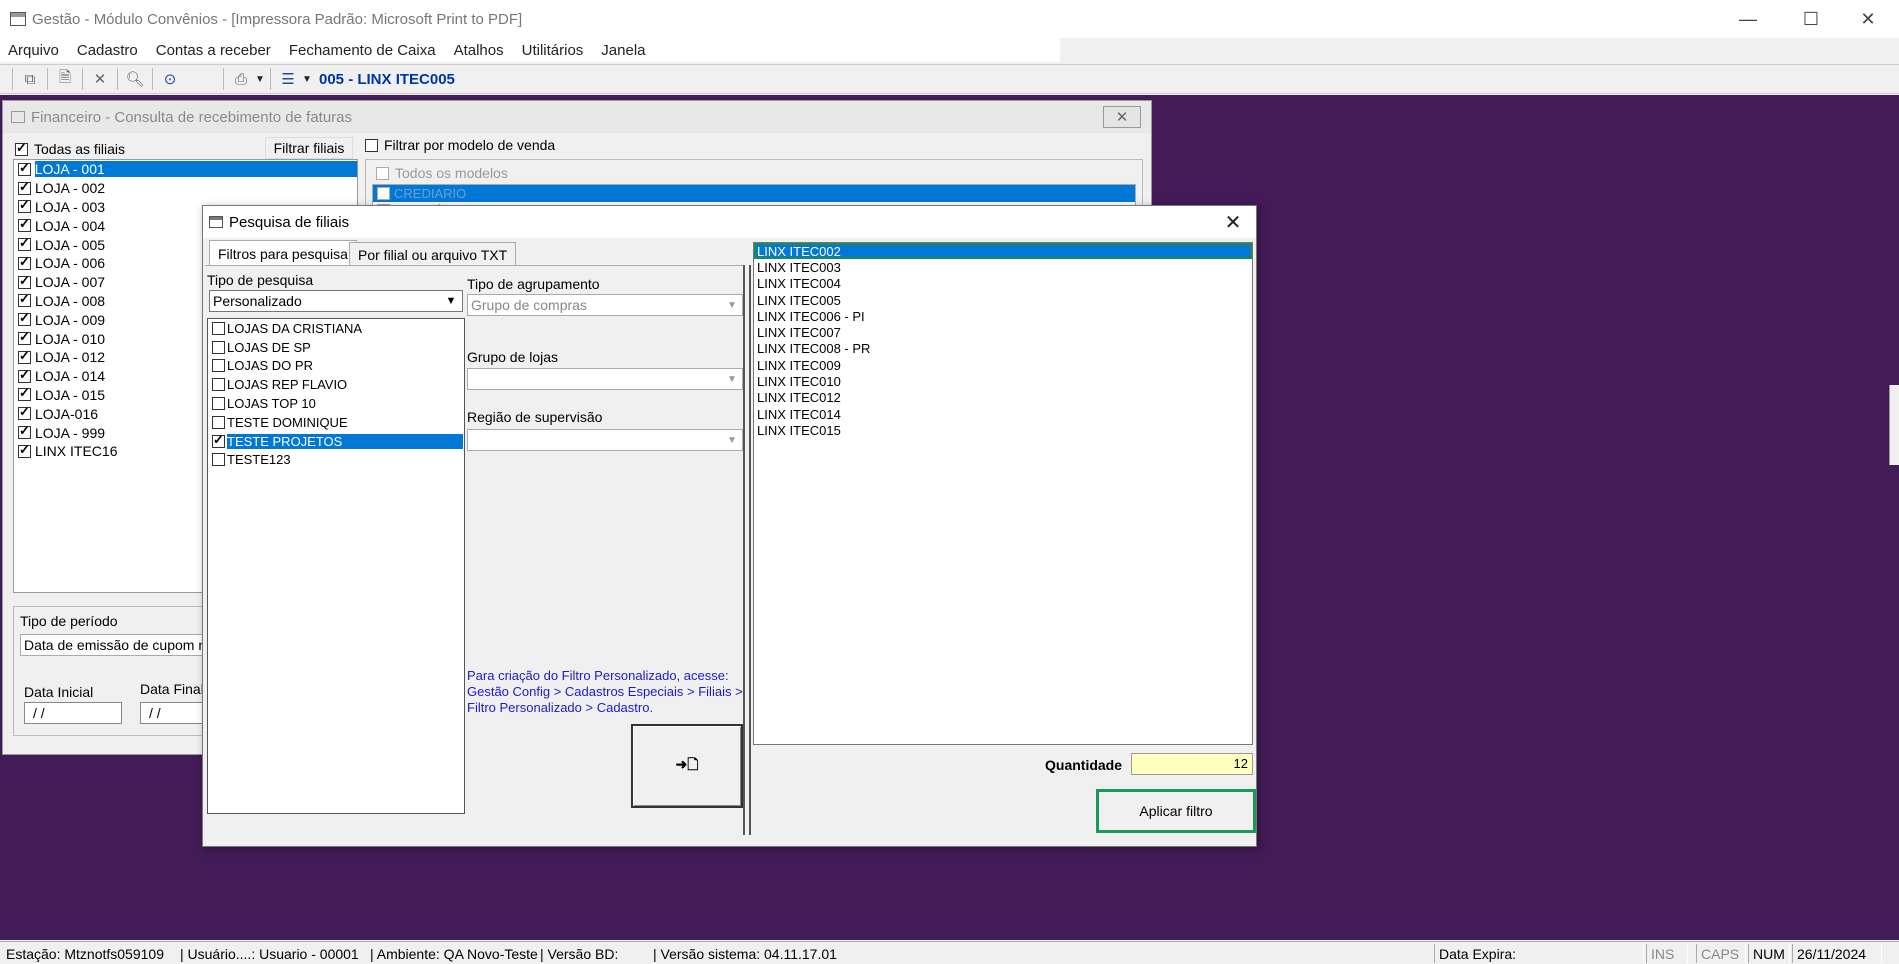 The width and height of the screenshot is (1899, 964). What do you see at coordinates (1003, 332) in the screenshot?
I see `resultado-item: LINX ITEC007` at bounding box center [1003, 332].